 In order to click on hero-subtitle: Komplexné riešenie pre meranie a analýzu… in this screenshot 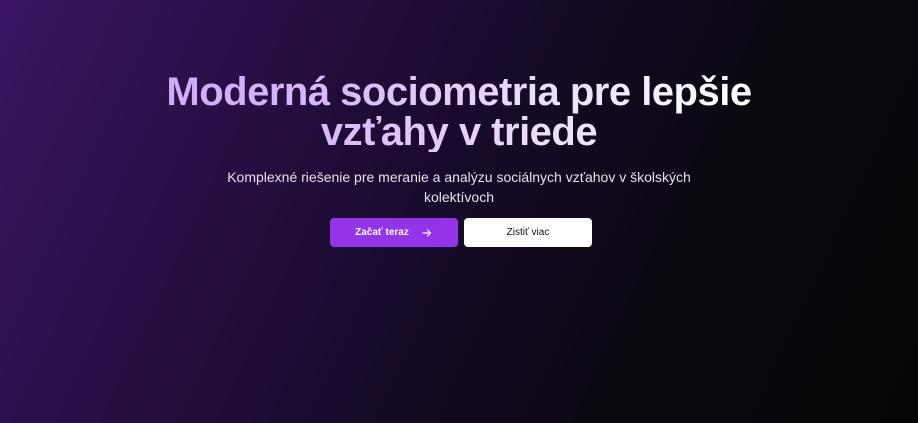, I will do `click(459, 187)`.